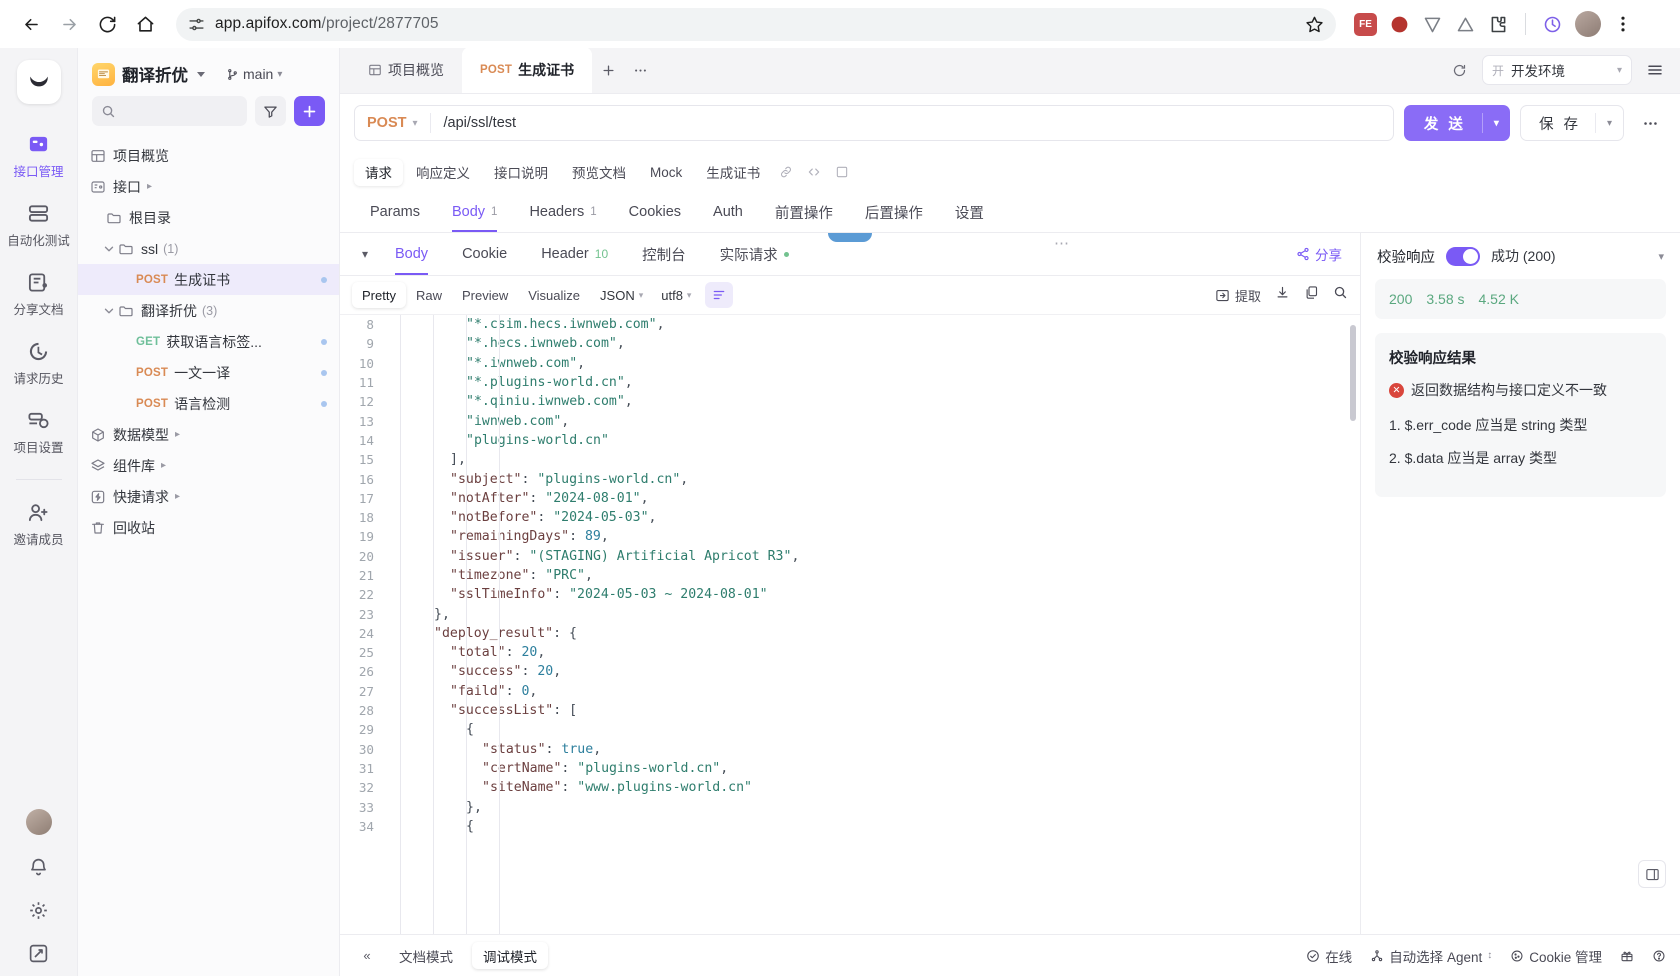  What do you see at coordinates (521, 172) in the screenshot?
I see `doc-tab: 接口说明` at bounding box center [521, 172].